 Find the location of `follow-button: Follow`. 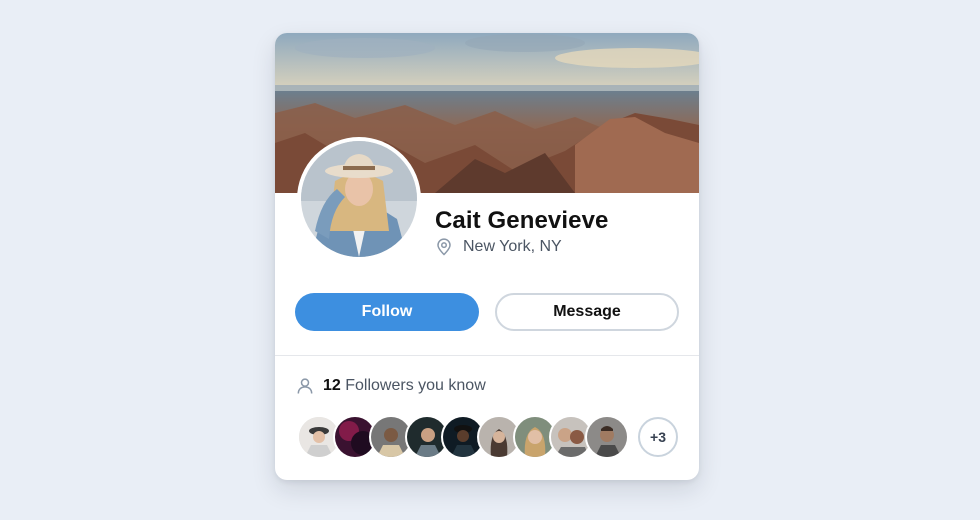

follow-button: Follow is located at coordinates (387, 312).